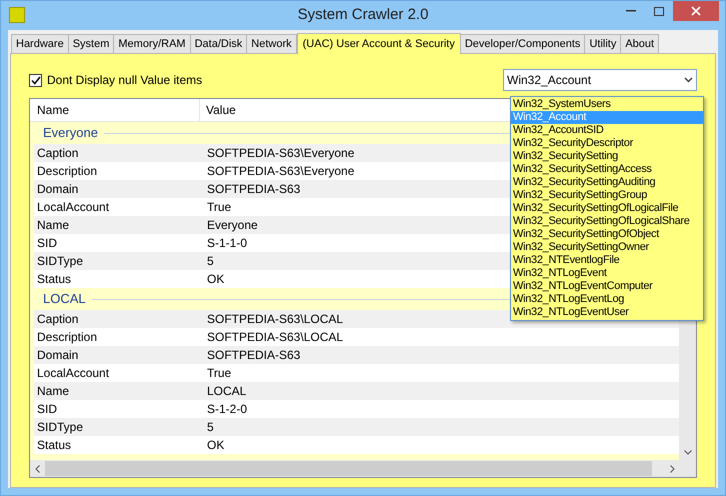 This screenshot has height=496, width=726. I want to click on checkbox-label: Dont Display null Value items, so click(124, 80).